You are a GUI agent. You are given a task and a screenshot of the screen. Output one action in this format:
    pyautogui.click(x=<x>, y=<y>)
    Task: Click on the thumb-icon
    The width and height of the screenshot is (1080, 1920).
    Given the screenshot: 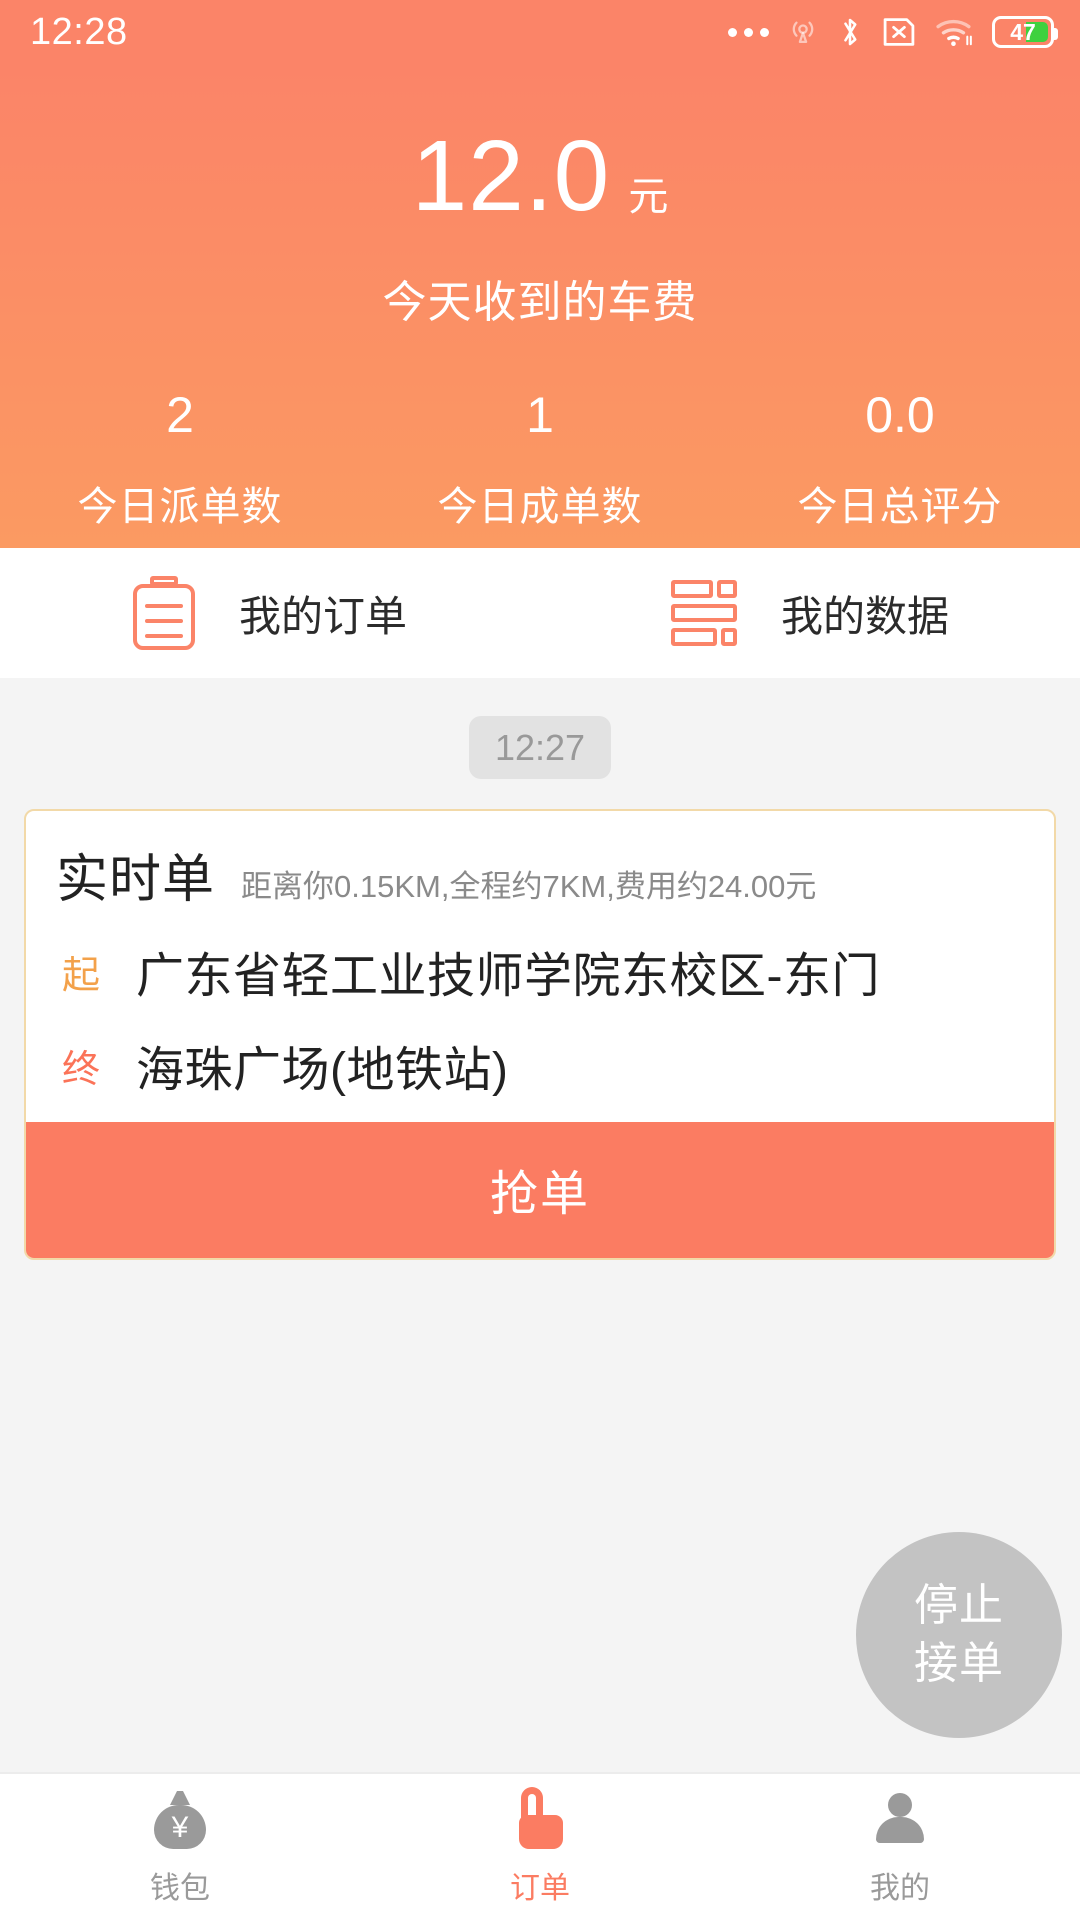 What is the action you would take?
    pyautogui.click(x=540, y=1818)
    